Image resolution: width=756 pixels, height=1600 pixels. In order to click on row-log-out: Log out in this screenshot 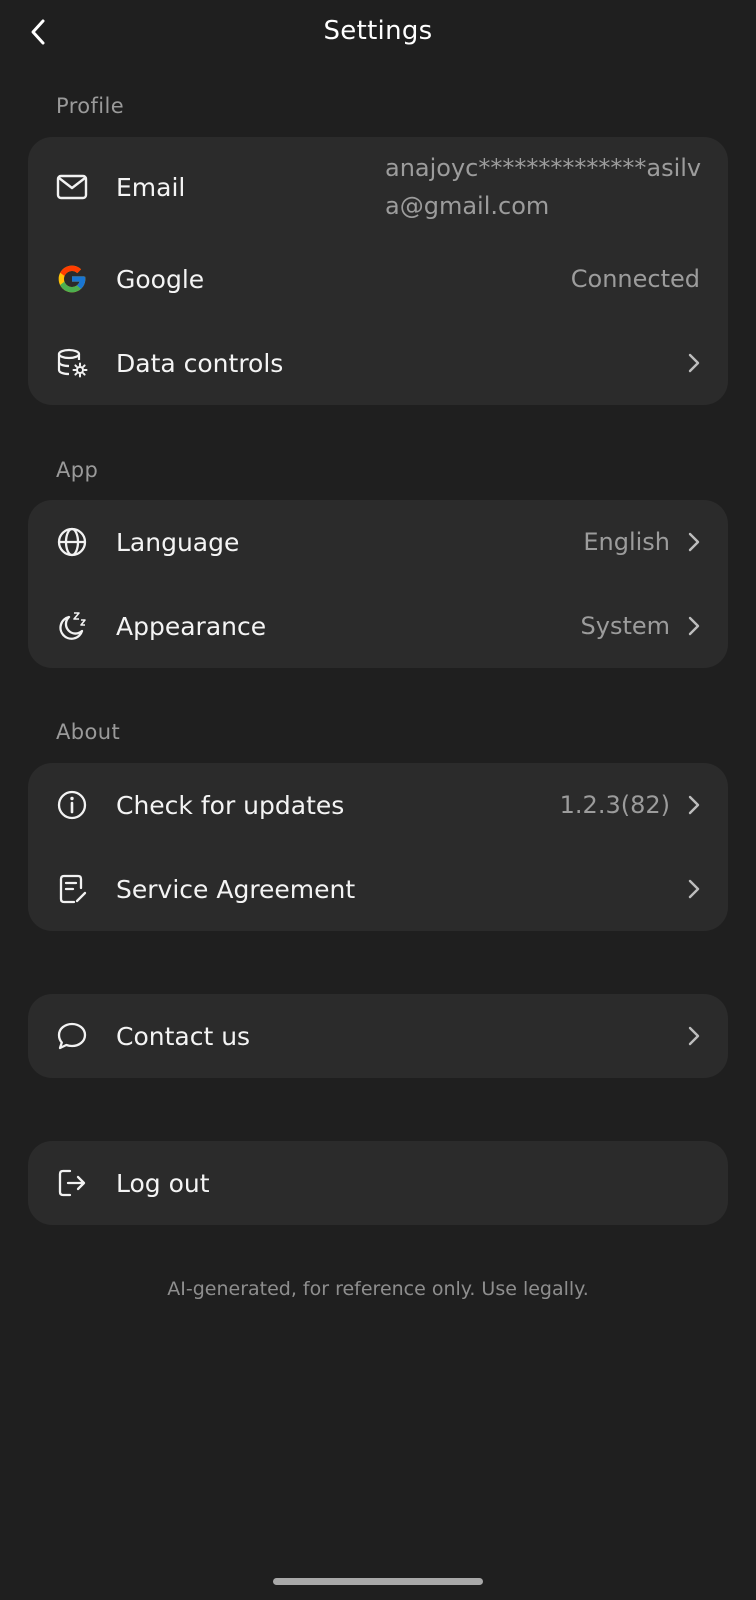, I will do `click(378, 1183)`.